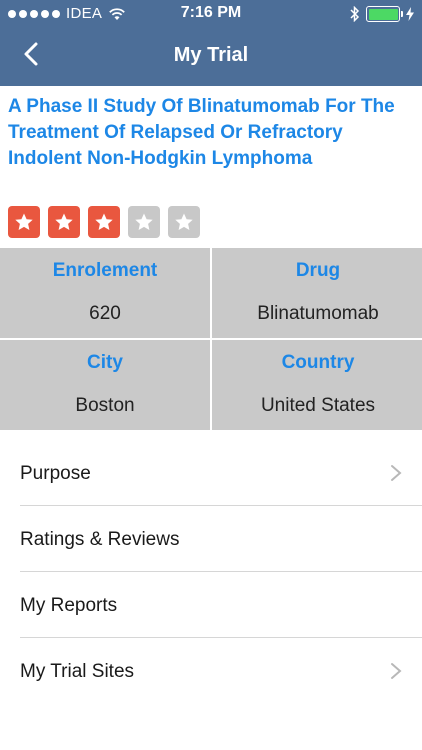 The height and width of the screenshot is (750, 422). Describe the element at coordinates (105, 385) in the screenshot. I see `detail-city: City Boston` at that location.